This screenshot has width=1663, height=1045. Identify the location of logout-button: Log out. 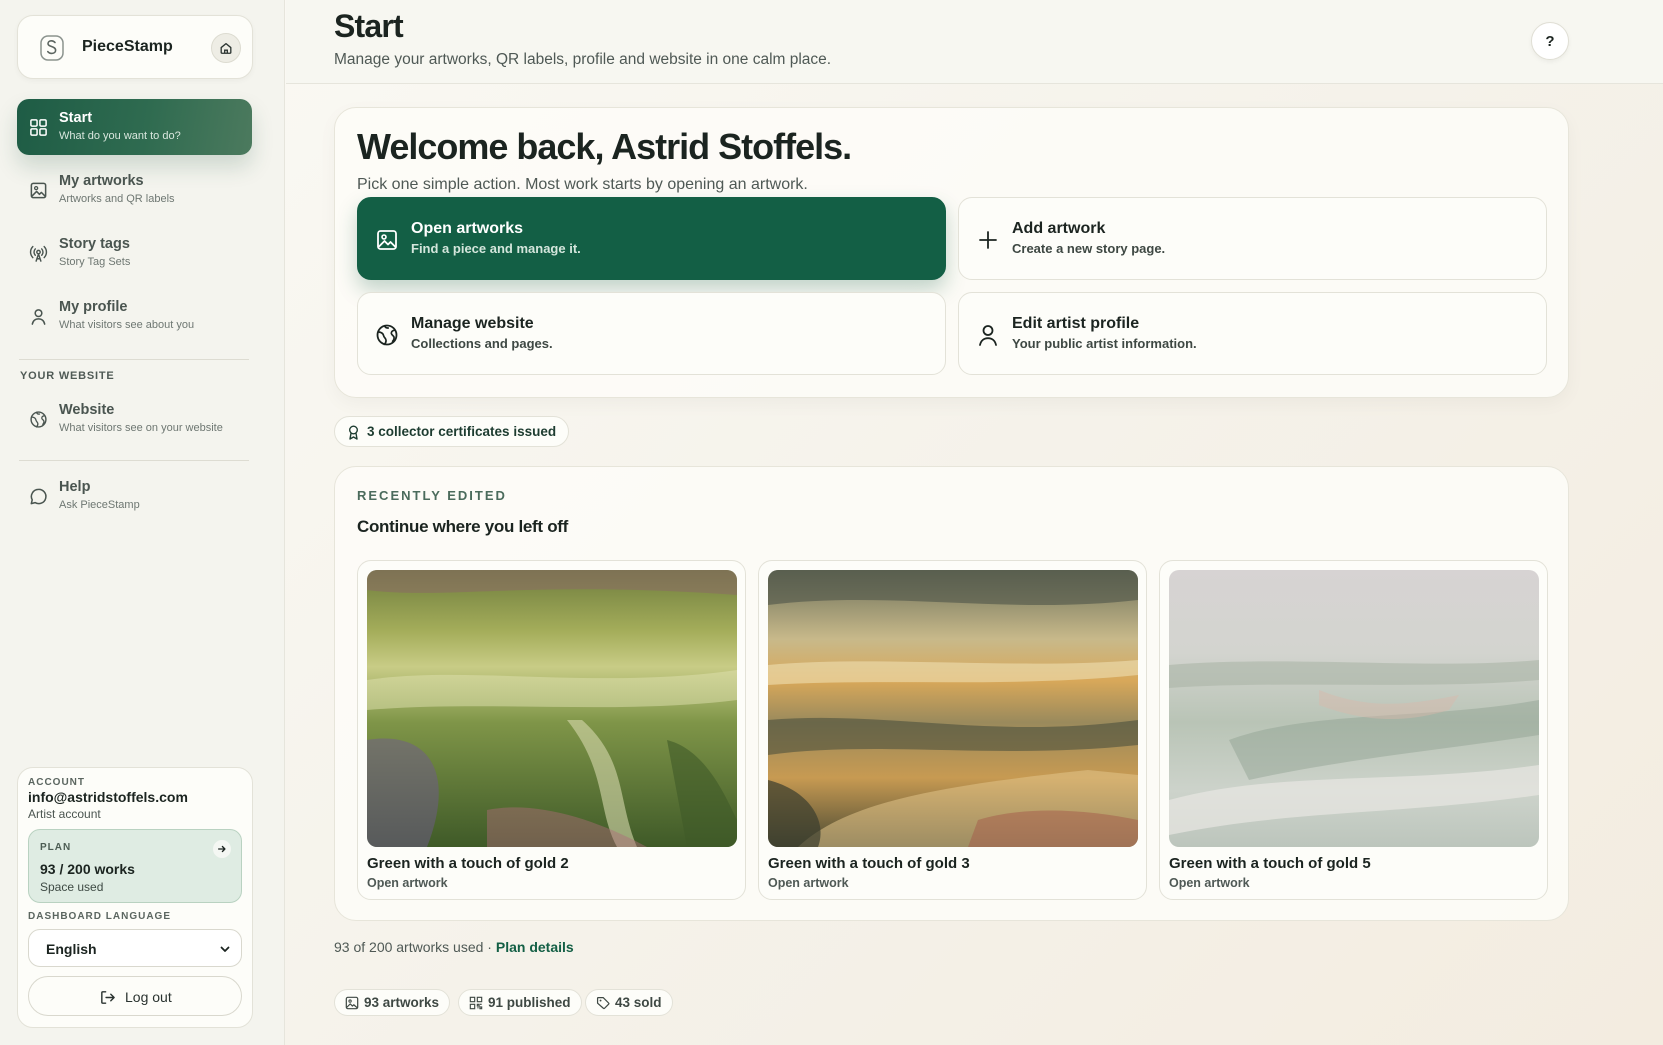
(135, 996).